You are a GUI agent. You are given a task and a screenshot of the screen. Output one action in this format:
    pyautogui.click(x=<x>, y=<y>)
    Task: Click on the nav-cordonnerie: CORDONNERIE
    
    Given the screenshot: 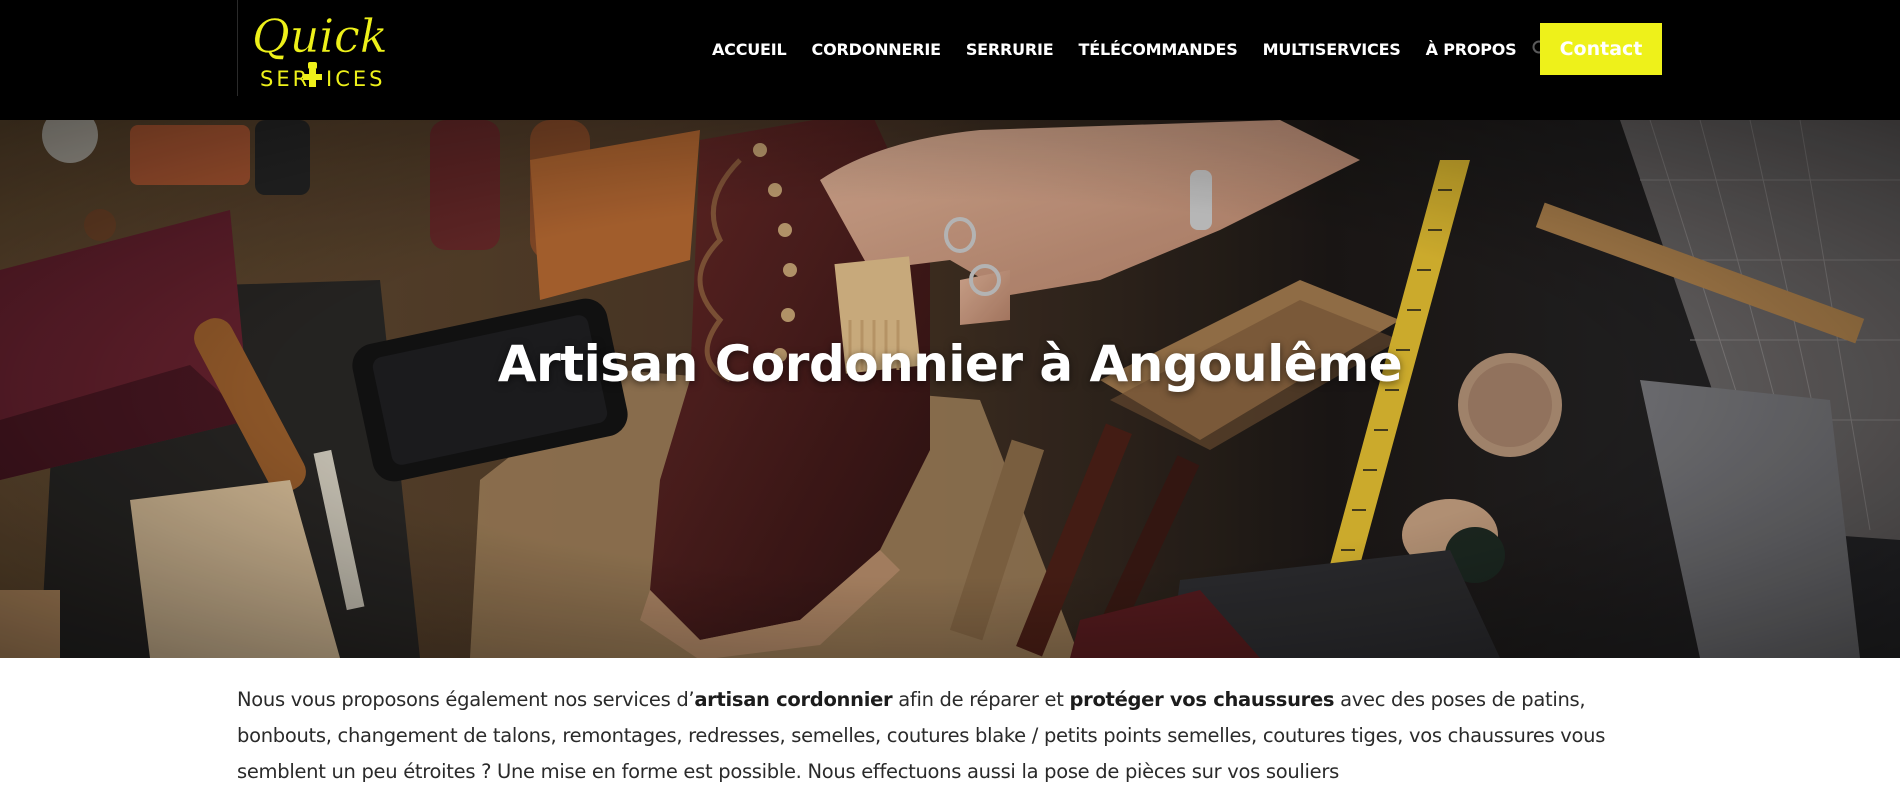 What is the action you would take?
    pyautogui.click(x=876, y=49)
    